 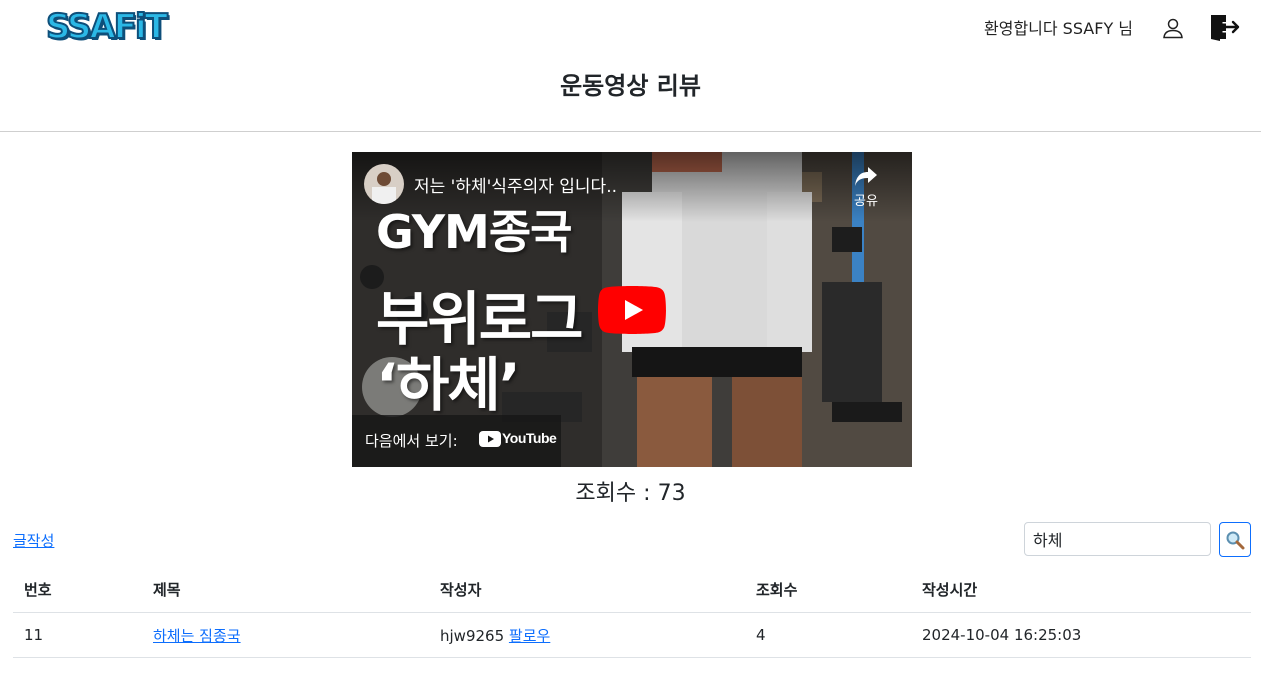 I want to click on row-number: 11, so click(x=77, y=635).